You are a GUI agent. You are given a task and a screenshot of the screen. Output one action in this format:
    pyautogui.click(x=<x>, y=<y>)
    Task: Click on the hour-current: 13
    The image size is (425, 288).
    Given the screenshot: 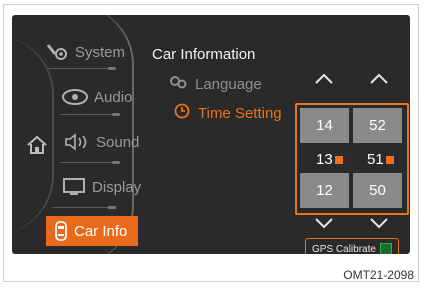 What is the action you would take?
    pyautogui.click(x=329, y=159)
    